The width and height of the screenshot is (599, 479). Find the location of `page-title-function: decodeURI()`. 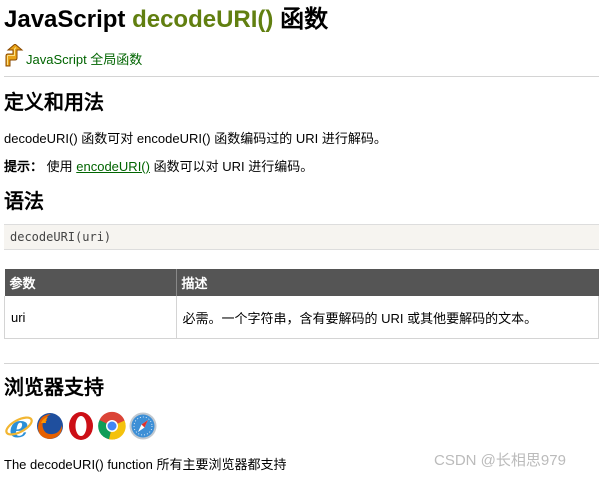

page-title-function: decodeURI() is located at coordinates (203, 19).